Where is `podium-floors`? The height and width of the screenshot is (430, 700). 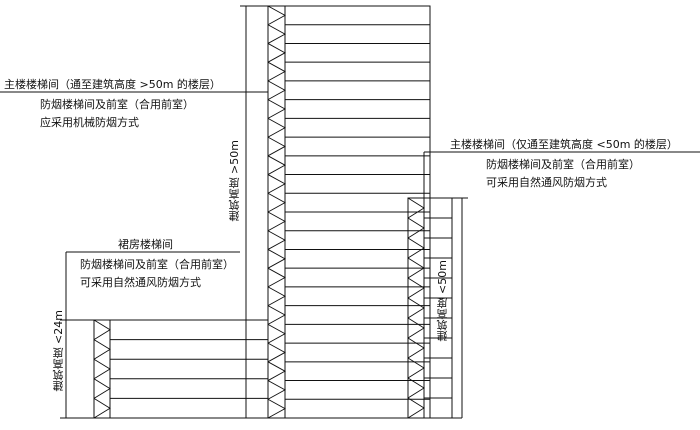 podium-floors is located at coordinates (180, 369).